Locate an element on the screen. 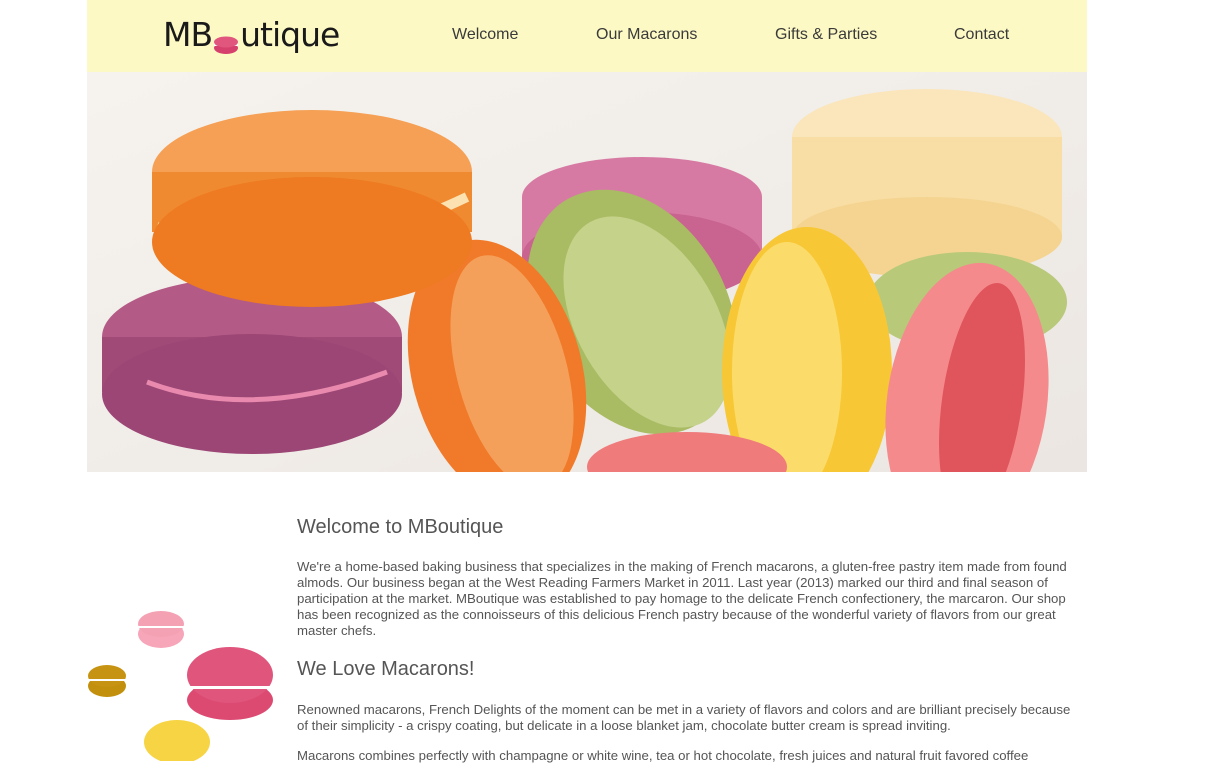 The height and width of the screenshot is (766, 1211). nav-gifts-parties: Gifts & Parties is located at coordinates (826, 35).